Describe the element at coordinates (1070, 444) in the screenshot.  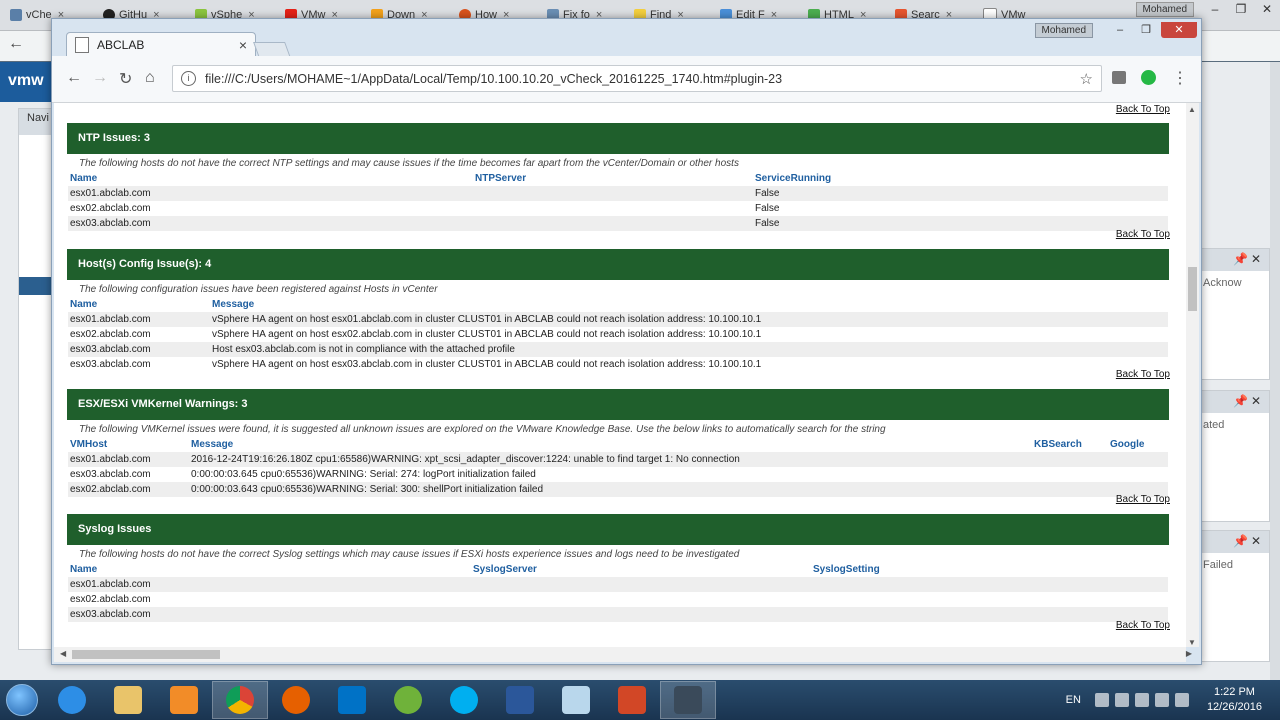
I see `column-header: KBSearch` at that location.